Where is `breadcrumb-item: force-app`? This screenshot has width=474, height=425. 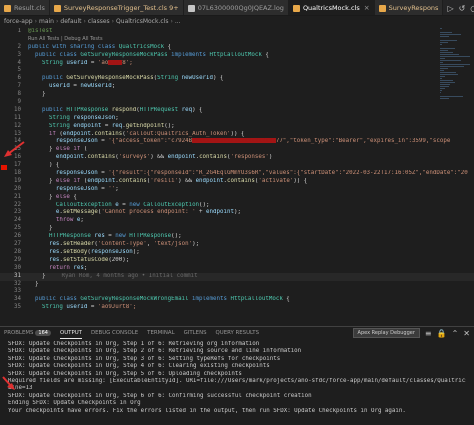
breadcrumb-item: force-app is located at coordinates (18, 21).